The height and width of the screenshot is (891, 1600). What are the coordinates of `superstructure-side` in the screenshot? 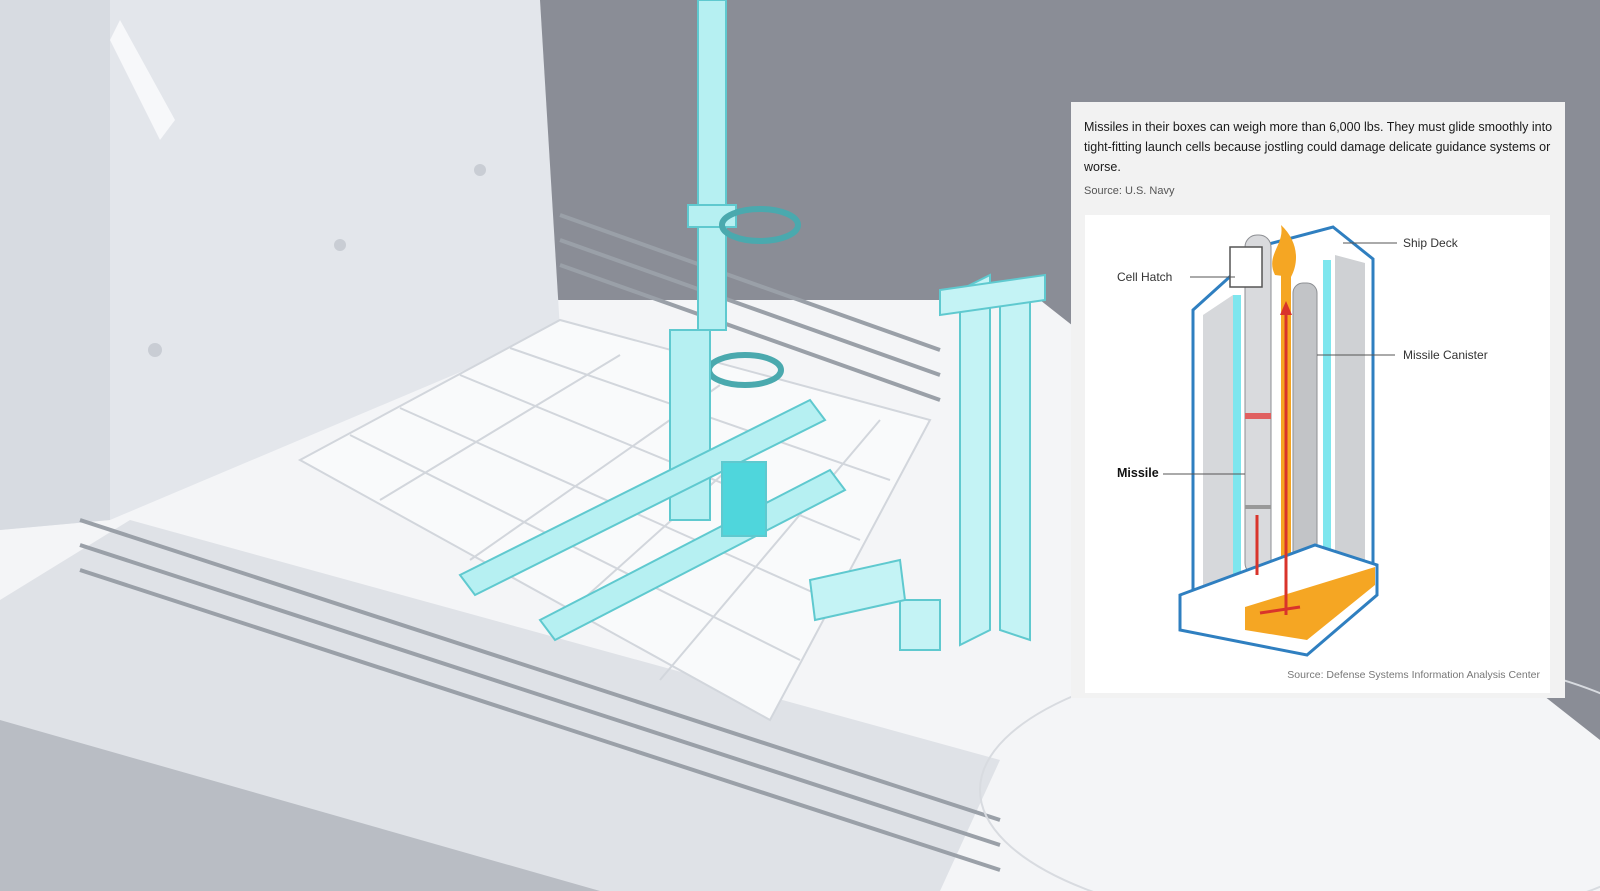 It's located at (55, 265).